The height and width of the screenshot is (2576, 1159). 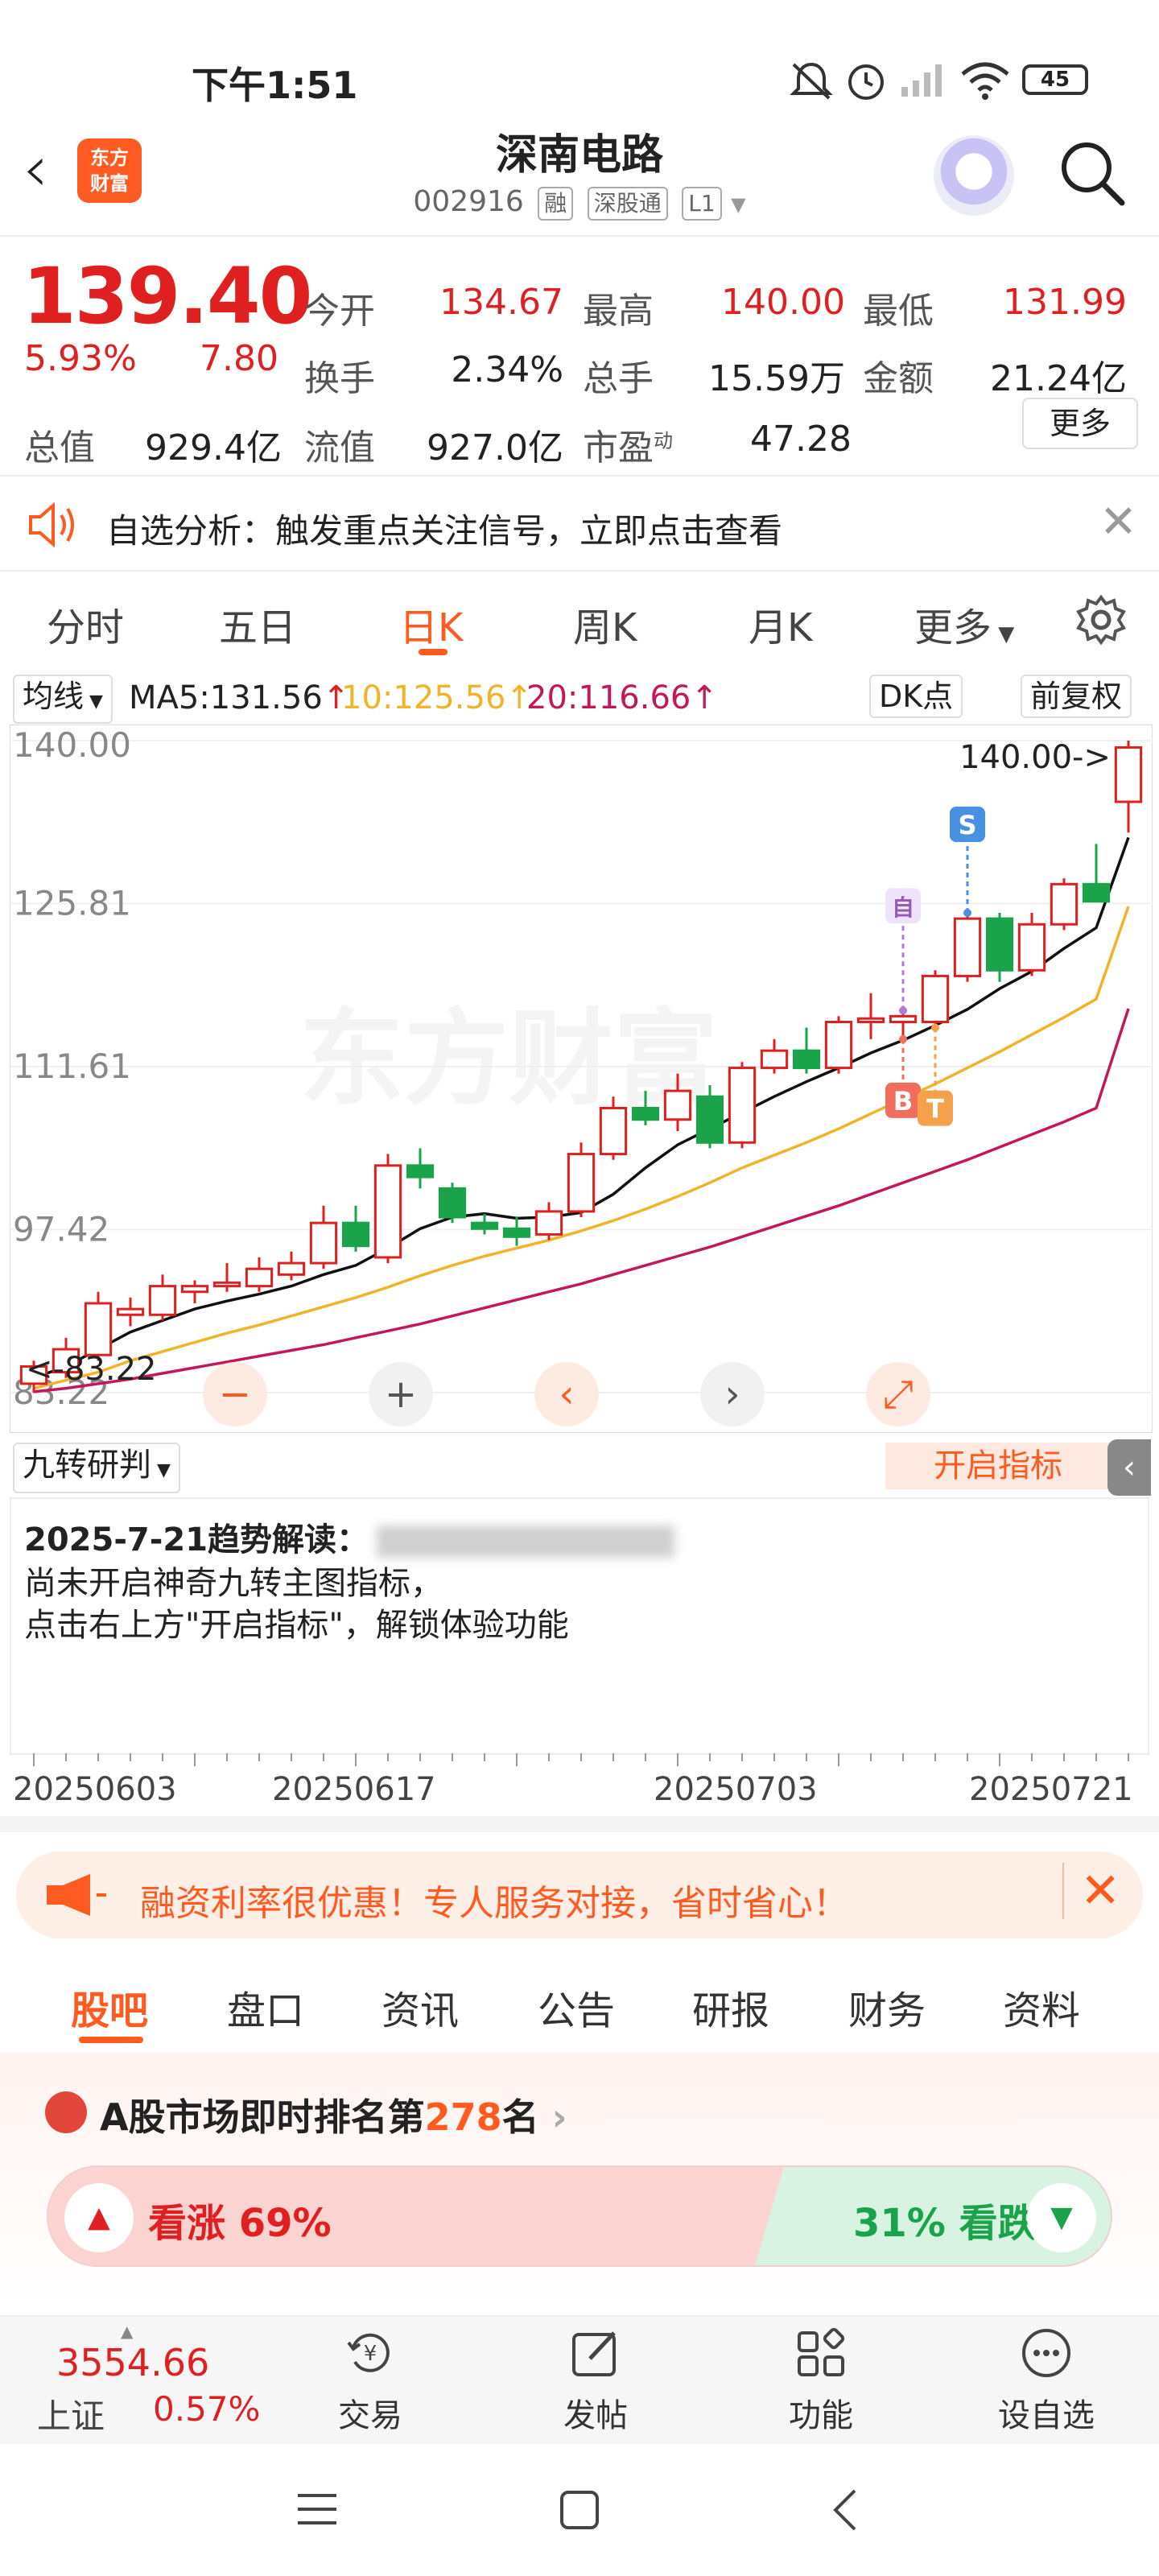 What do you see at coordinates (821, 2381) in the screenshot?
I see `functions-button: 功能` at bounding box center [821, 2381].